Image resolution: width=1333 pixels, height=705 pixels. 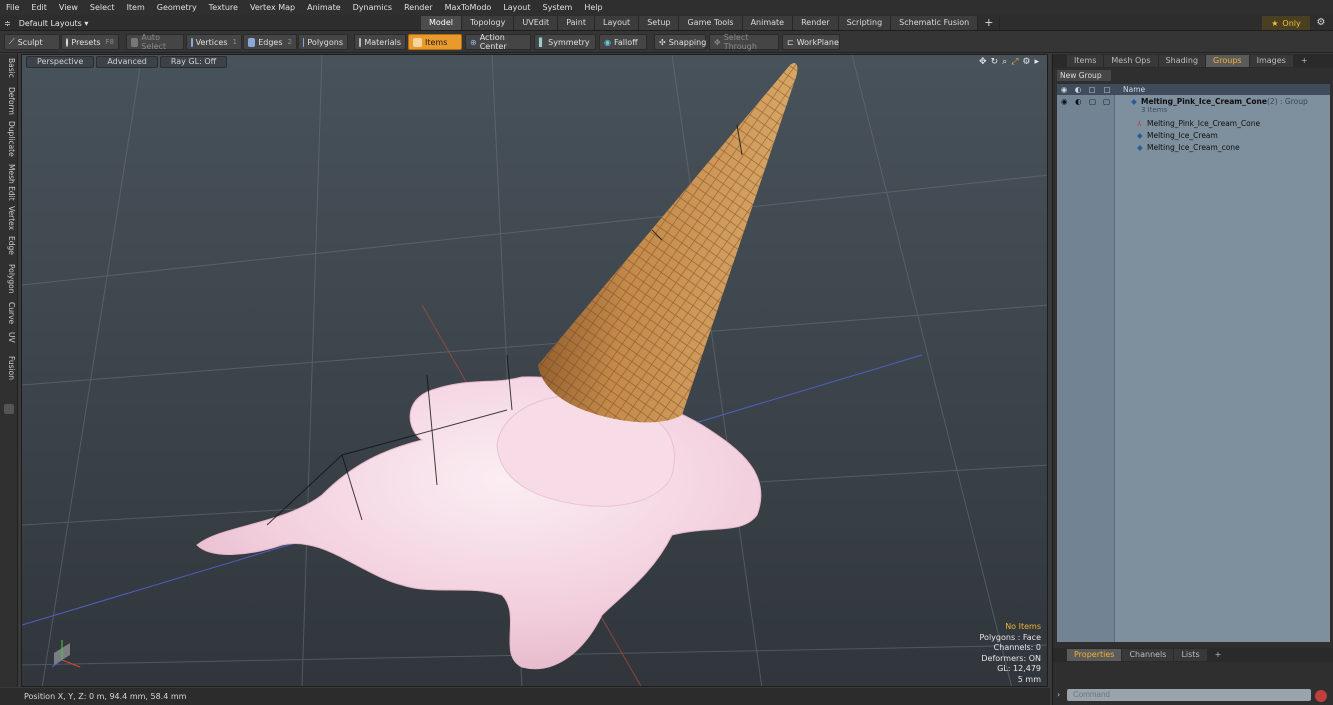 I want to click on vtab-curve: Curve, so click(x=9, y=313).